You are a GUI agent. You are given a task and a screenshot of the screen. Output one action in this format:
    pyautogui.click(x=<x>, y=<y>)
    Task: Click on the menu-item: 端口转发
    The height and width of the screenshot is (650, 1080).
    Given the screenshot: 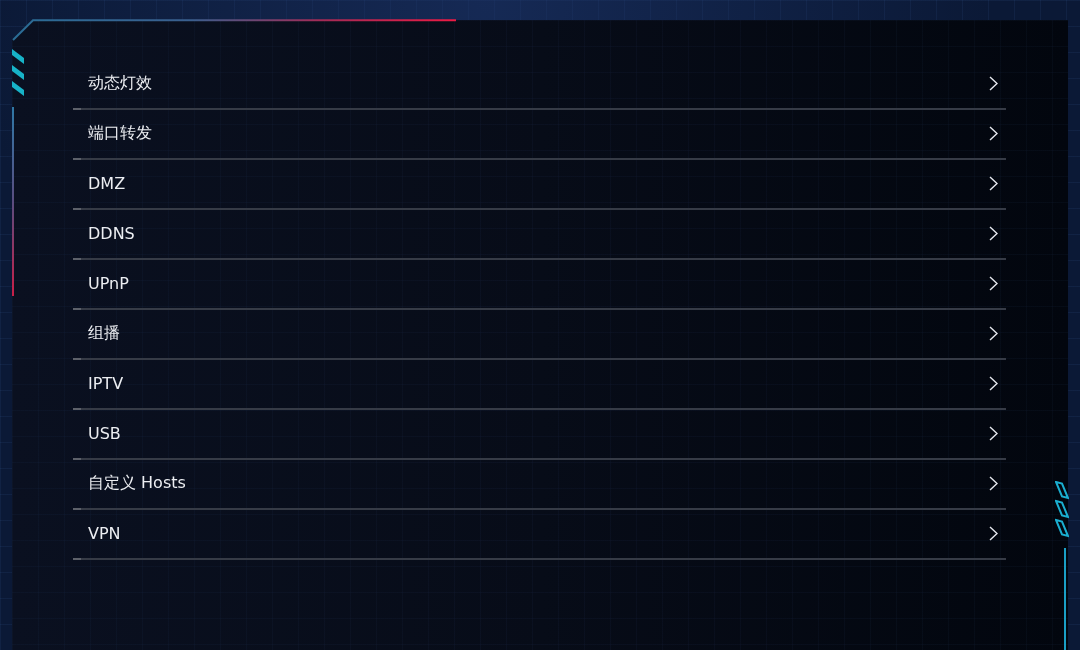 What is the action you would take?
    pyautogui.click(x=539, y=135)
    